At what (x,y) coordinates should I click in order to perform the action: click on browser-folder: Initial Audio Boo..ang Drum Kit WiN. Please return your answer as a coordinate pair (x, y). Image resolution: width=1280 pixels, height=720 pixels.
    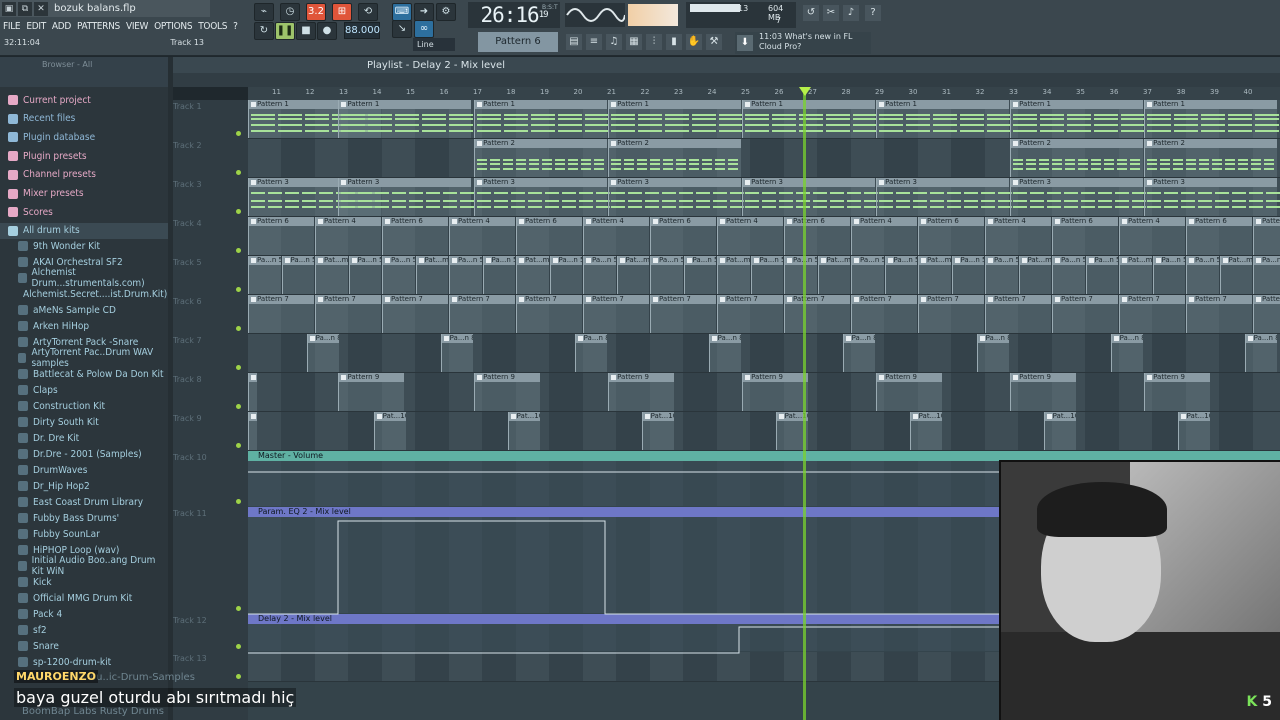
    Looking at the image, I should click on (84, 566).